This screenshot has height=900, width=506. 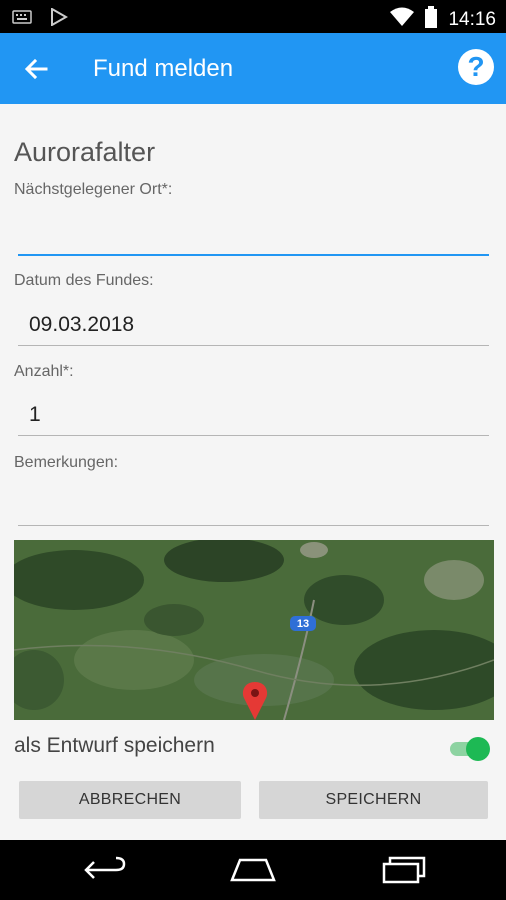 I want to click on draft-toggle, so click(x=470, y=749).